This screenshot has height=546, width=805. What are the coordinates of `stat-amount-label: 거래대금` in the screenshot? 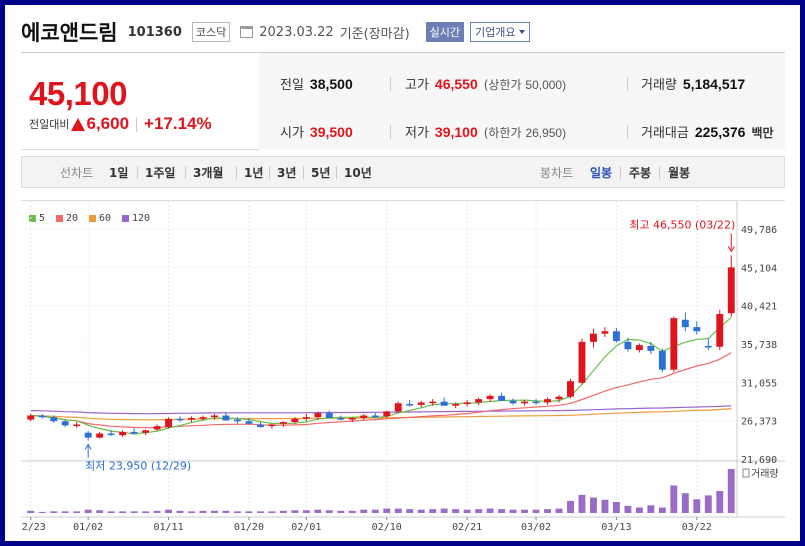 It's located at (665, 133).